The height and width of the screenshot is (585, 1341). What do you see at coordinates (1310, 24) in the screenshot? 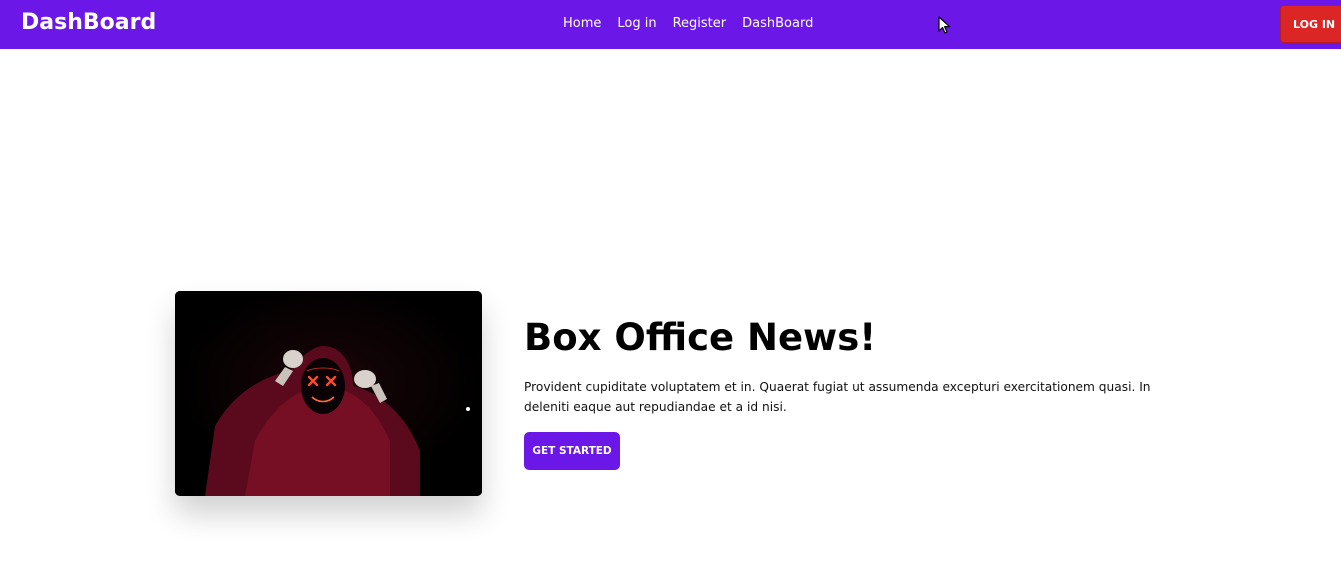
I see `login-button: LOG IN` at bounding box center [1310, 24].